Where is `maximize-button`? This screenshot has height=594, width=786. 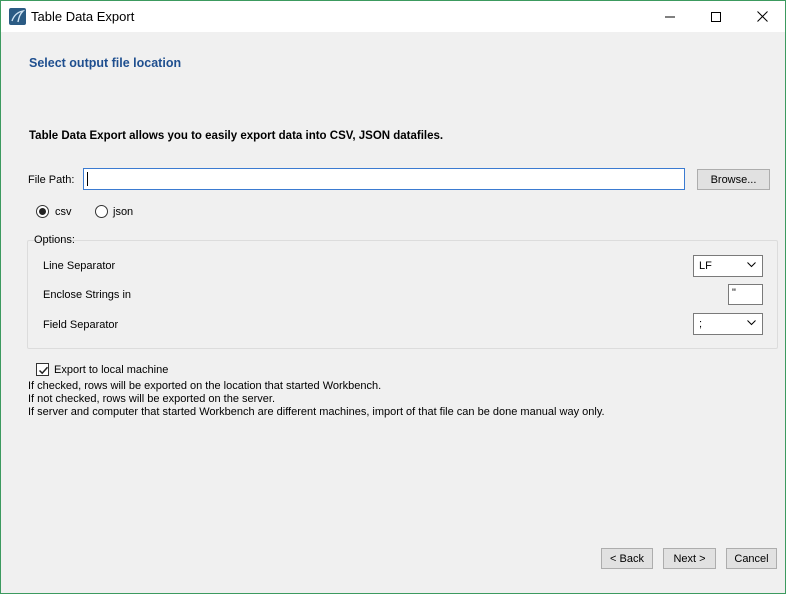 maximize-button is located at coordinates (716, 16).